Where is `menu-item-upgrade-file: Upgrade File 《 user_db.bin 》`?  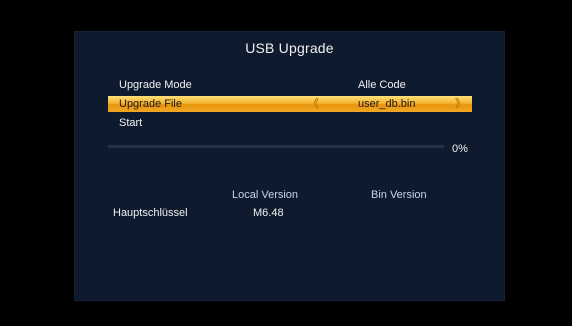 menu-item-upgrade-file: Upgrade File 《 user_db.bin 》 is located at coordinates (290, 104).